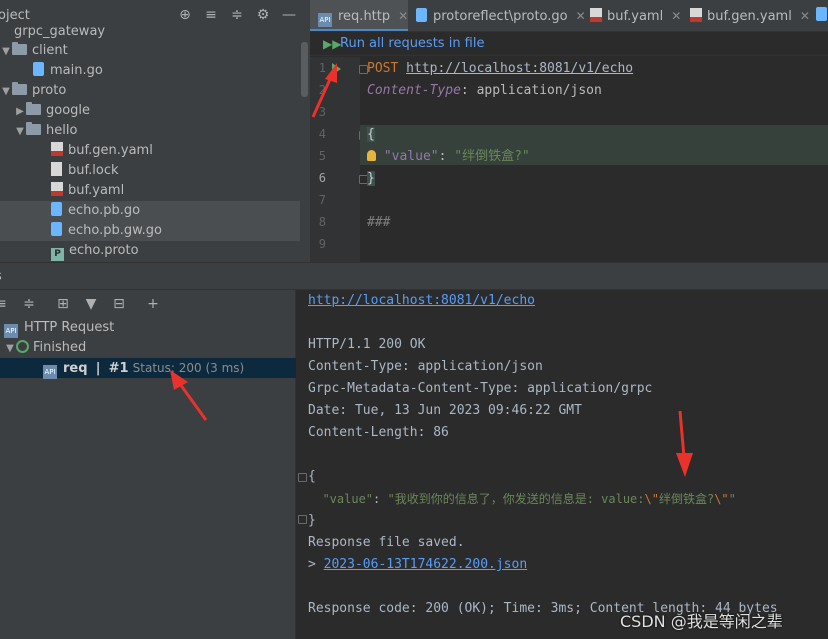  I want to click on request-status: Status: 200 (3 ms), so click(188, 368).